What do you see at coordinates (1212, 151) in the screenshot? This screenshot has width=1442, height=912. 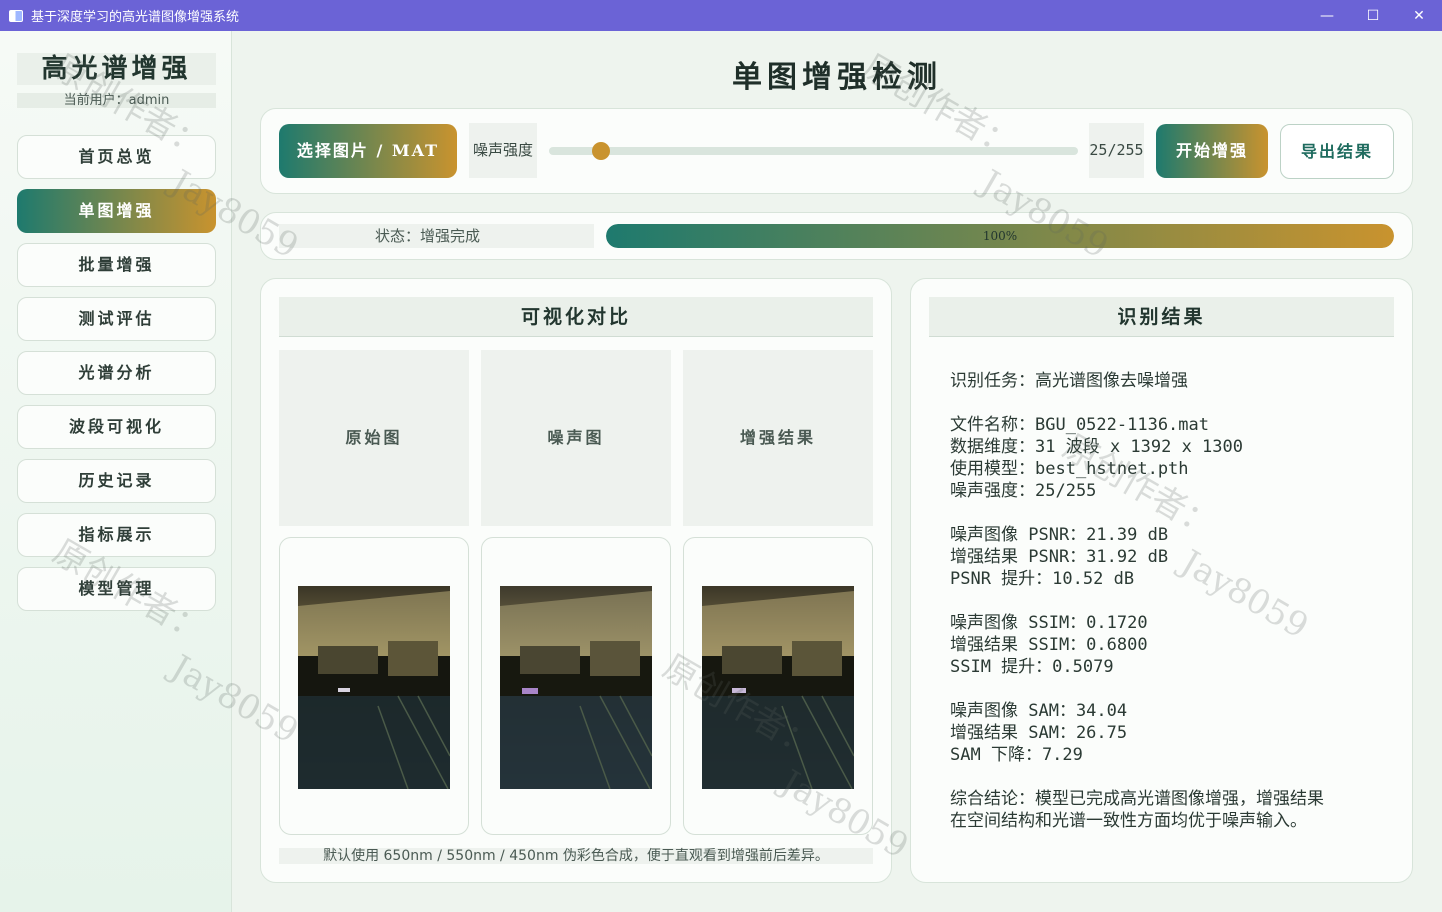 I see `start-enhance-button: 开始增强` at bounding box center [1212, 151].